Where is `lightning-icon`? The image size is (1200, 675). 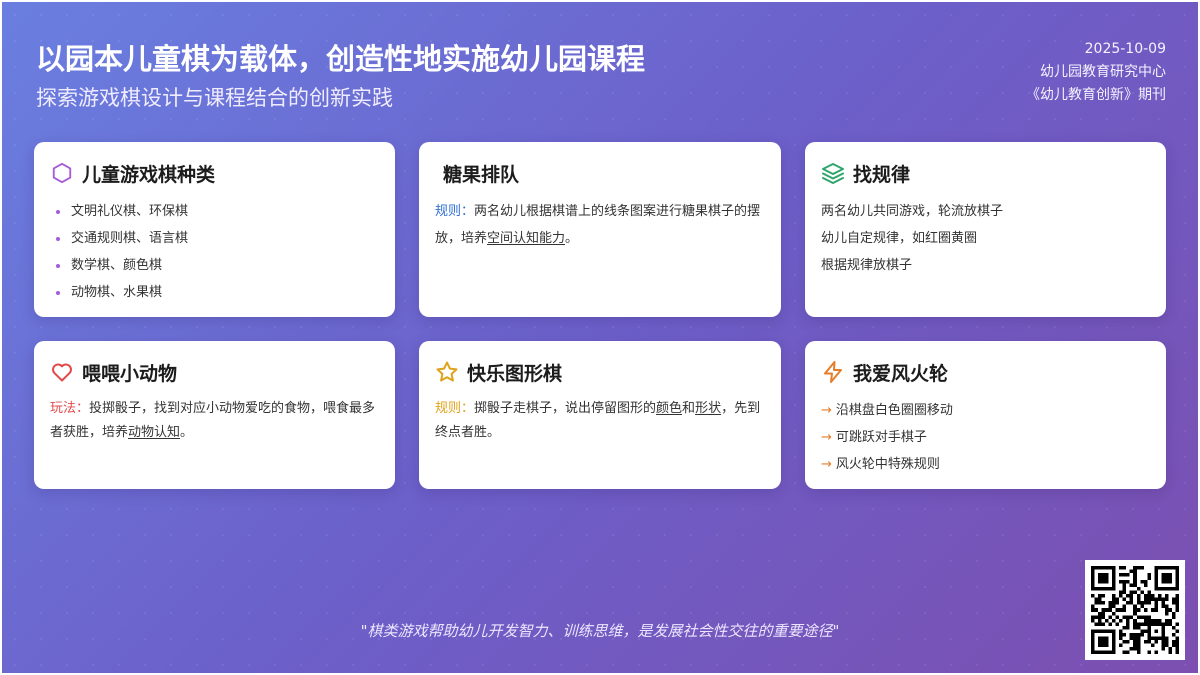
lightning-icon is located at coordinates (833, 372).